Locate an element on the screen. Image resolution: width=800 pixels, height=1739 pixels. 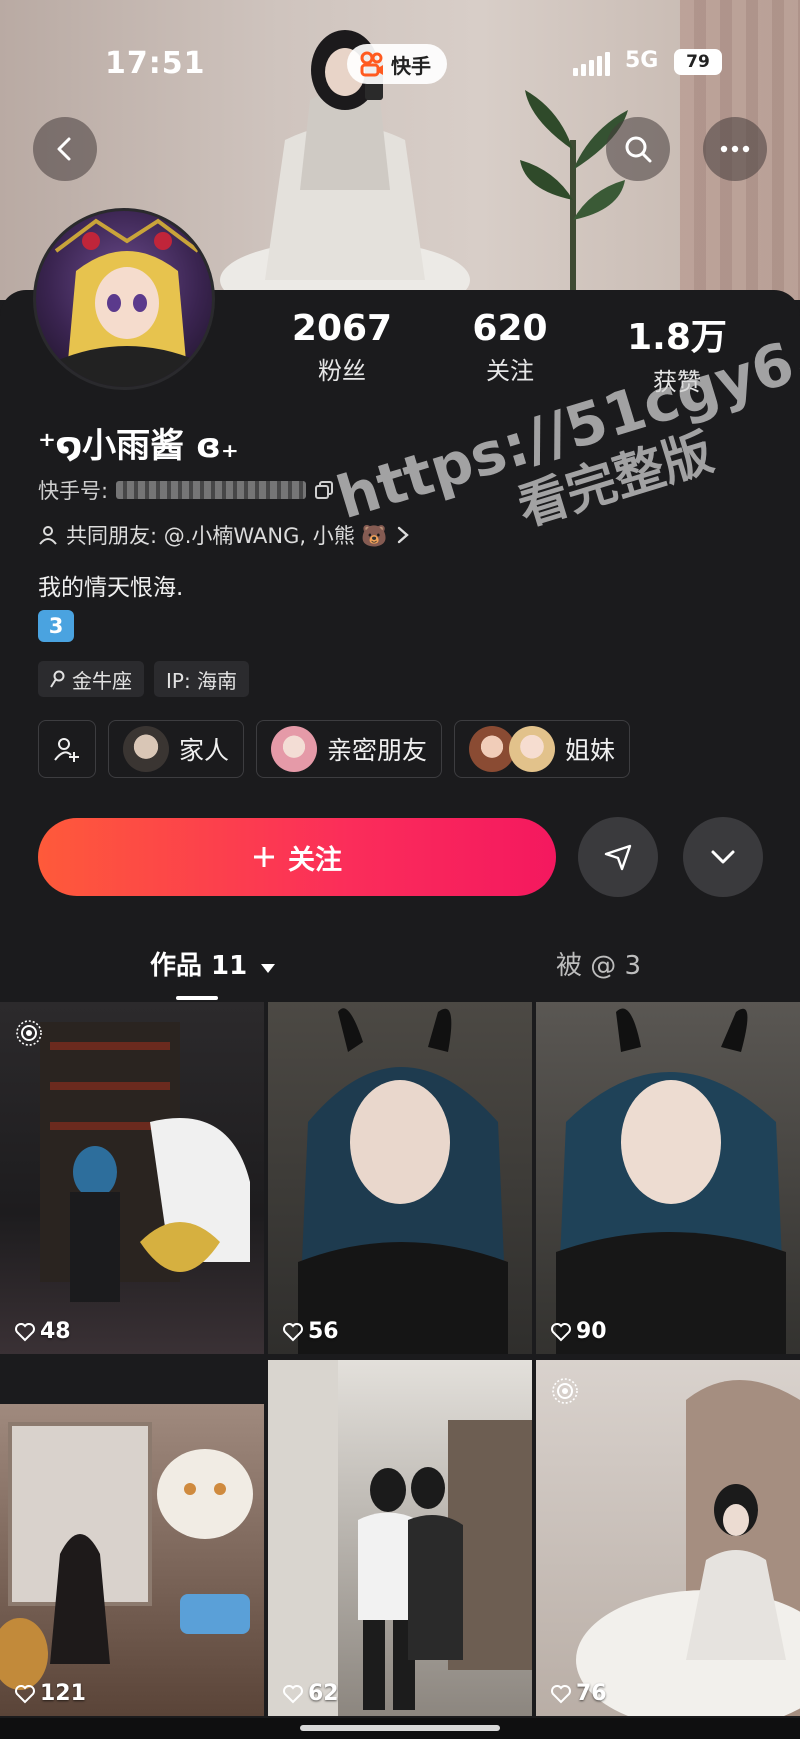
like-count: 90 is located at coordinates (591, 1331).